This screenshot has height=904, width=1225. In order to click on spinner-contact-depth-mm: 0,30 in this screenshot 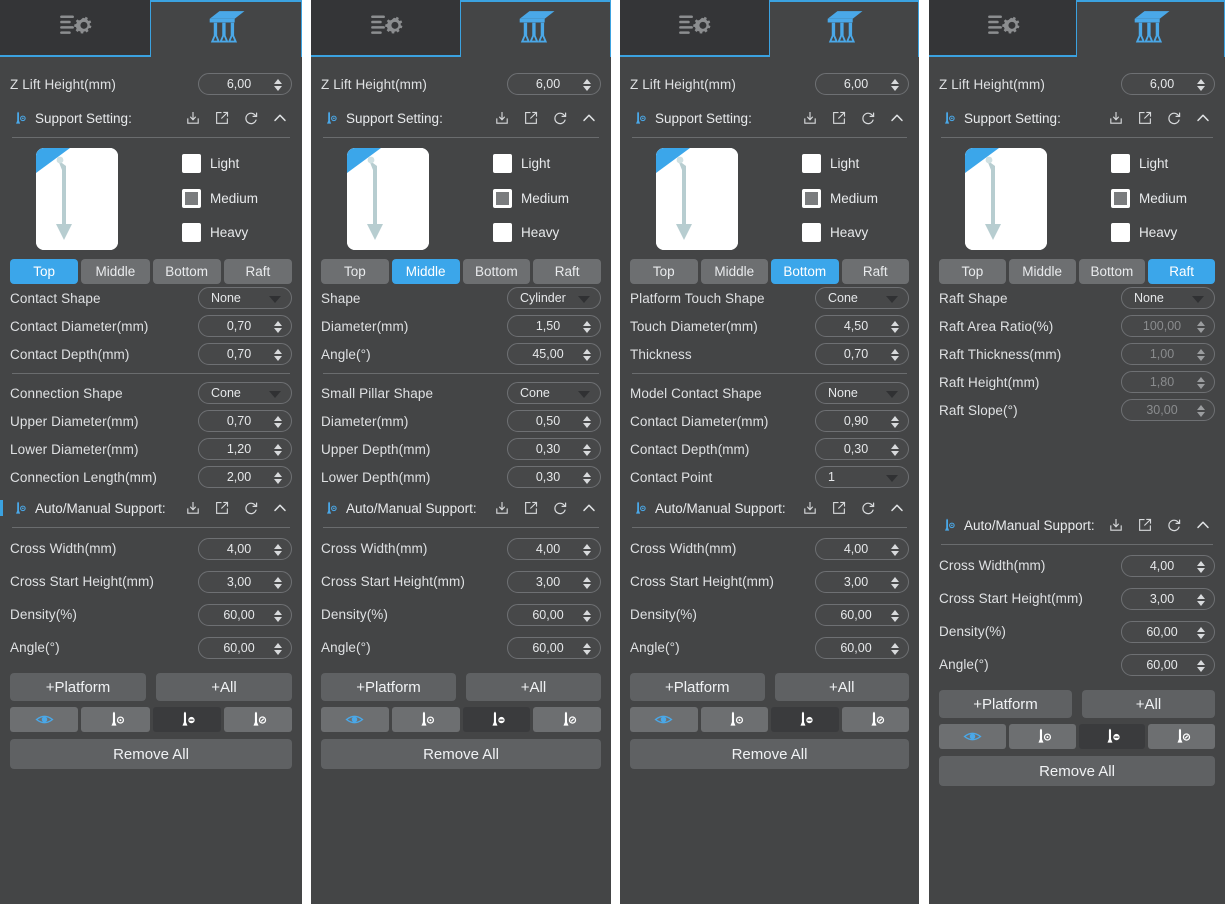, I will do `click(862, 449)`.